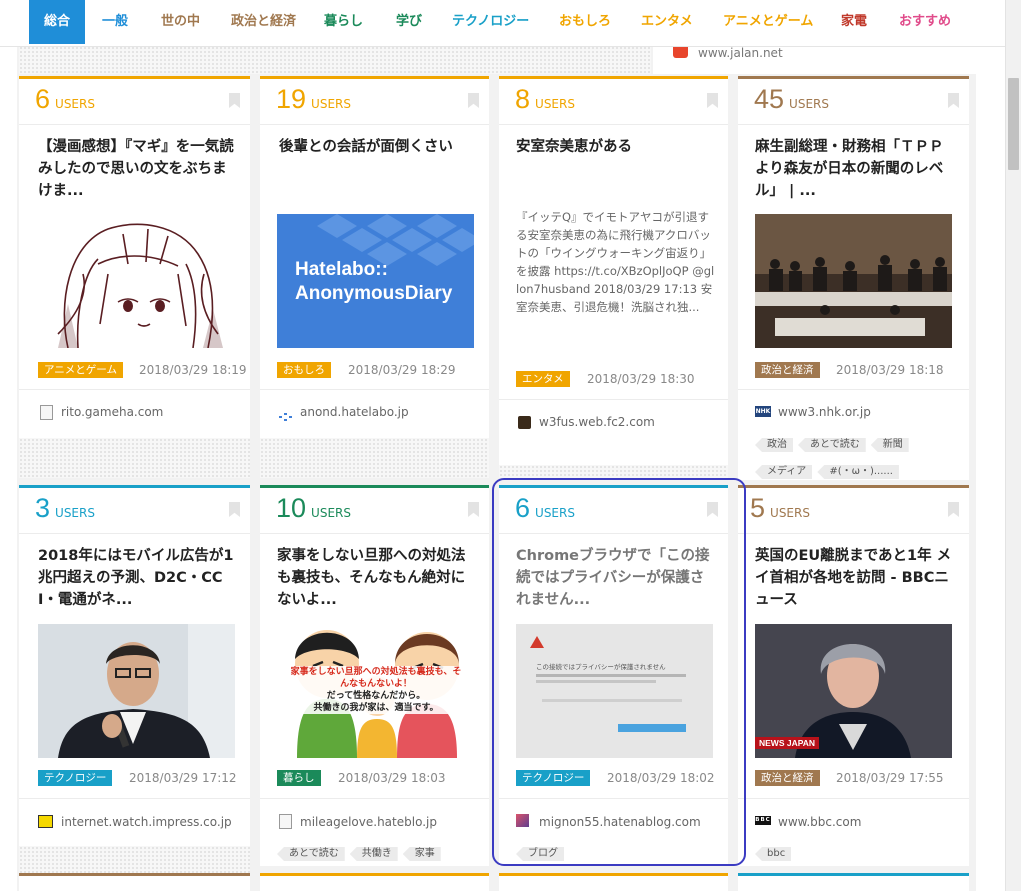  What do you see at coordinates (112, 412) in the screenshot?
I see `entry-domain: rito.gameha.com` at bounding box center [112, 412].